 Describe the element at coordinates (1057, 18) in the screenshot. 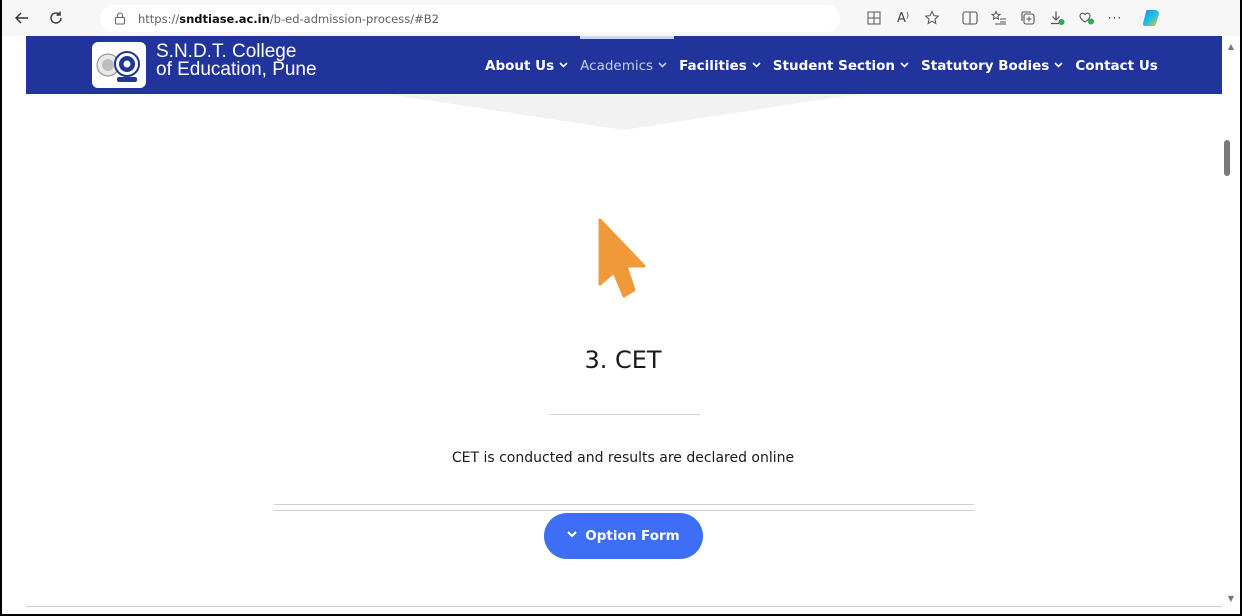

I see `downloads-icon` at that location.